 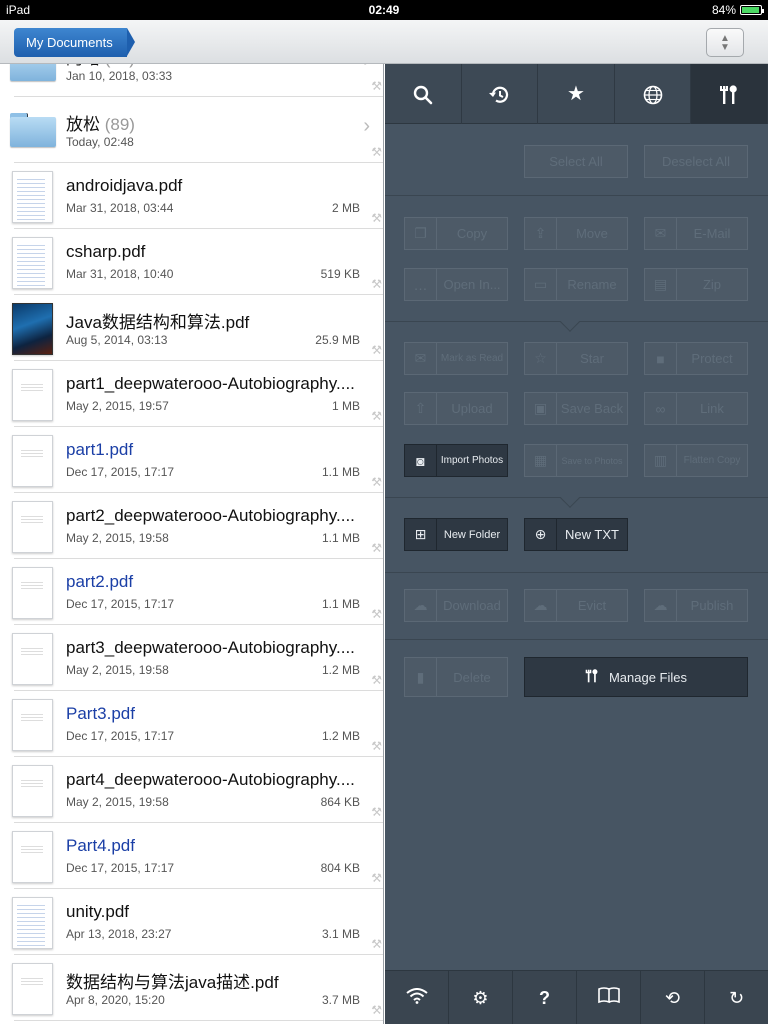 I want to click on file-row: part1.pdf Dec 17, 2015, 17:17 1.1 MB ⚒, so click(x=191, y=460).